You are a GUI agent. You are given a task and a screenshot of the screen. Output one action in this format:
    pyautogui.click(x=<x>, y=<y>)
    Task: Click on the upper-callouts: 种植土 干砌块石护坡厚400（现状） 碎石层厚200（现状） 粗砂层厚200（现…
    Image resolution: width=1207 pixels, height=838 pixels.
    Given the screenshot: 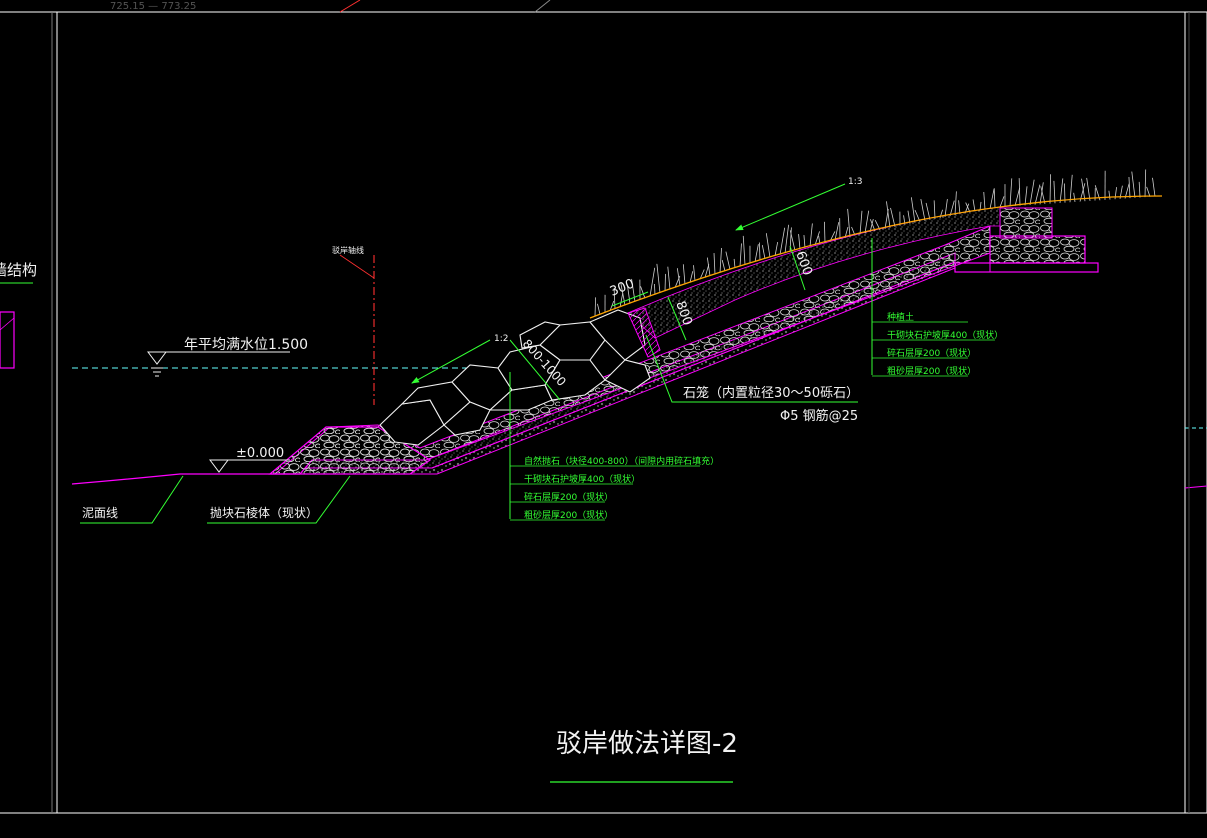 What is the action you would take?
    pyautogui.click(x=937, y=344)
    